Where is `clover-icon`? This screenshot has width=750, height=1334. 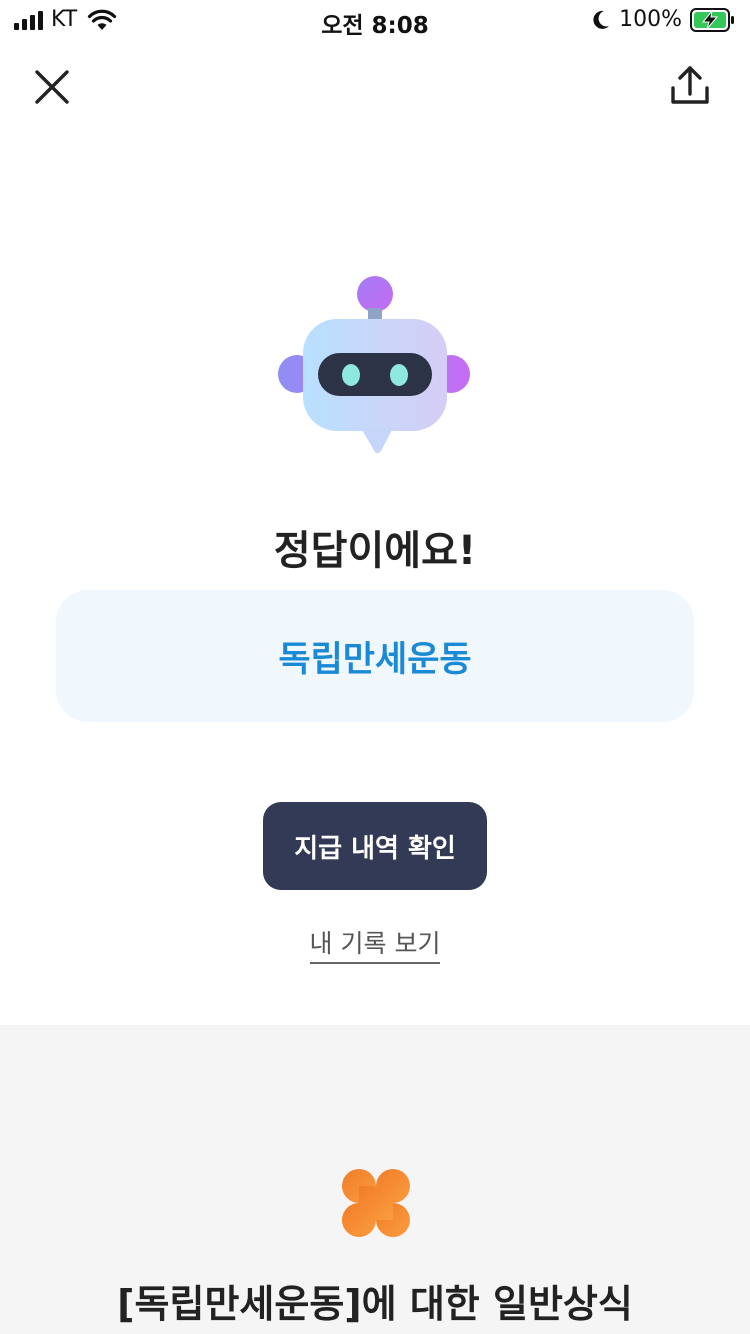 clover-icon is located at coordinates (376, 1203).